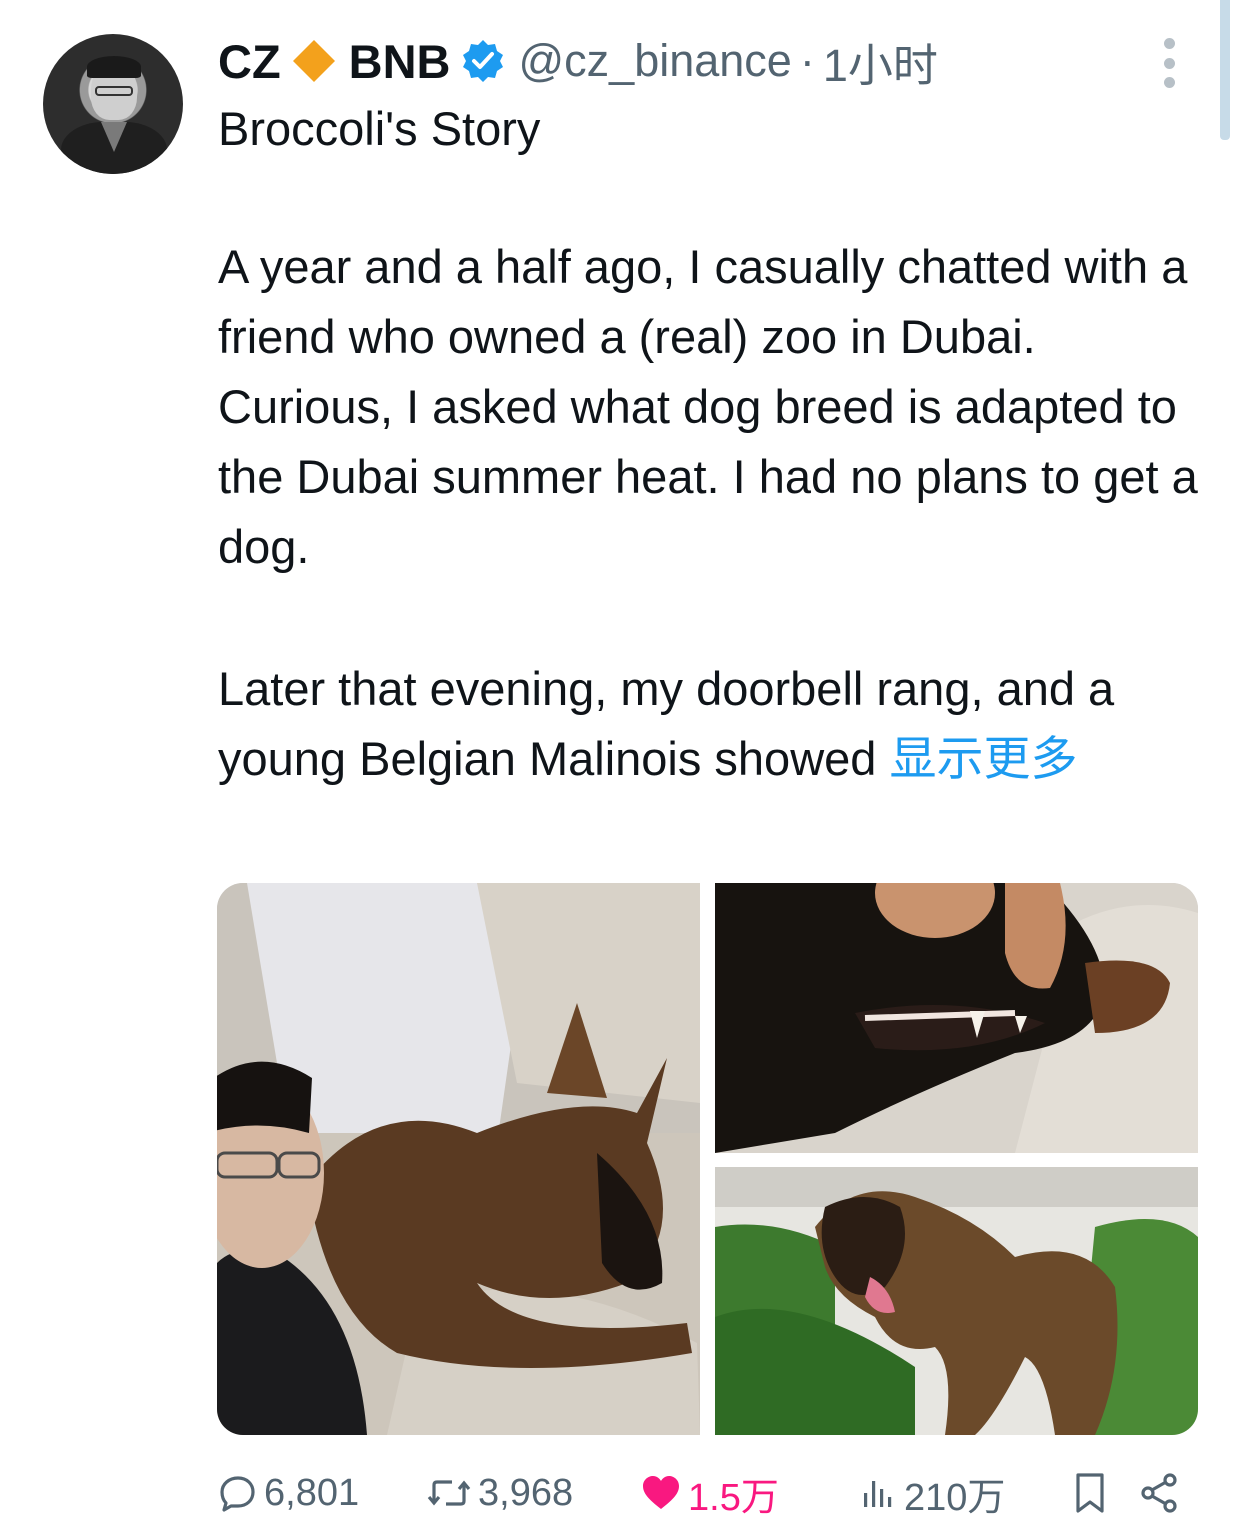 The image size is (1240, 1539). Describe the element at coordinates (483, 61) in the screenshot. I see `verified-badge-icon` at that location.